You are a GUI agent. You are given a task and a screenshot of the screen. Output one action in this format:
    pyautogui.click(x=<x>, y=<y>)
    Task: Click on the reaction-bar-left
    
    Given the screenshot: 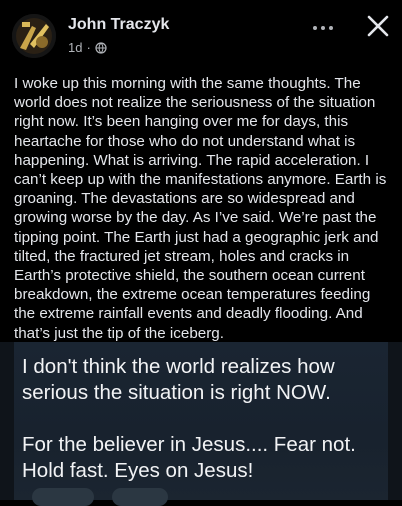 What is the action you would take?
    pyautogui.click(x=63, y=497)
    